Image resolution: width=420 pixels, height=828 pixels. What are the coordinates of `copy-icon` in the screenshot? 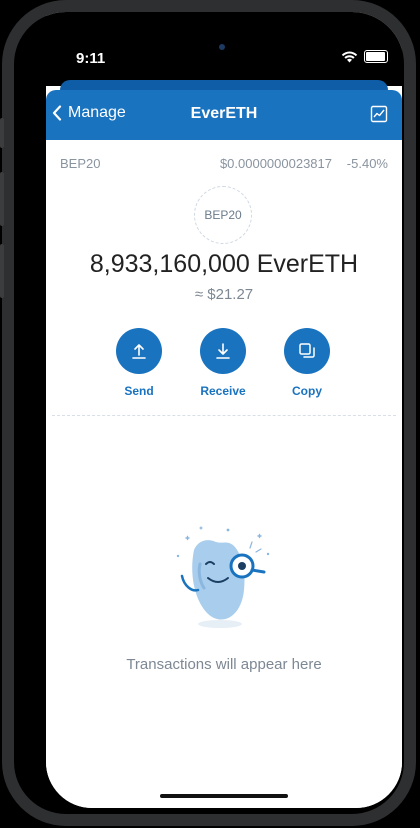 It's located at (307, 350).